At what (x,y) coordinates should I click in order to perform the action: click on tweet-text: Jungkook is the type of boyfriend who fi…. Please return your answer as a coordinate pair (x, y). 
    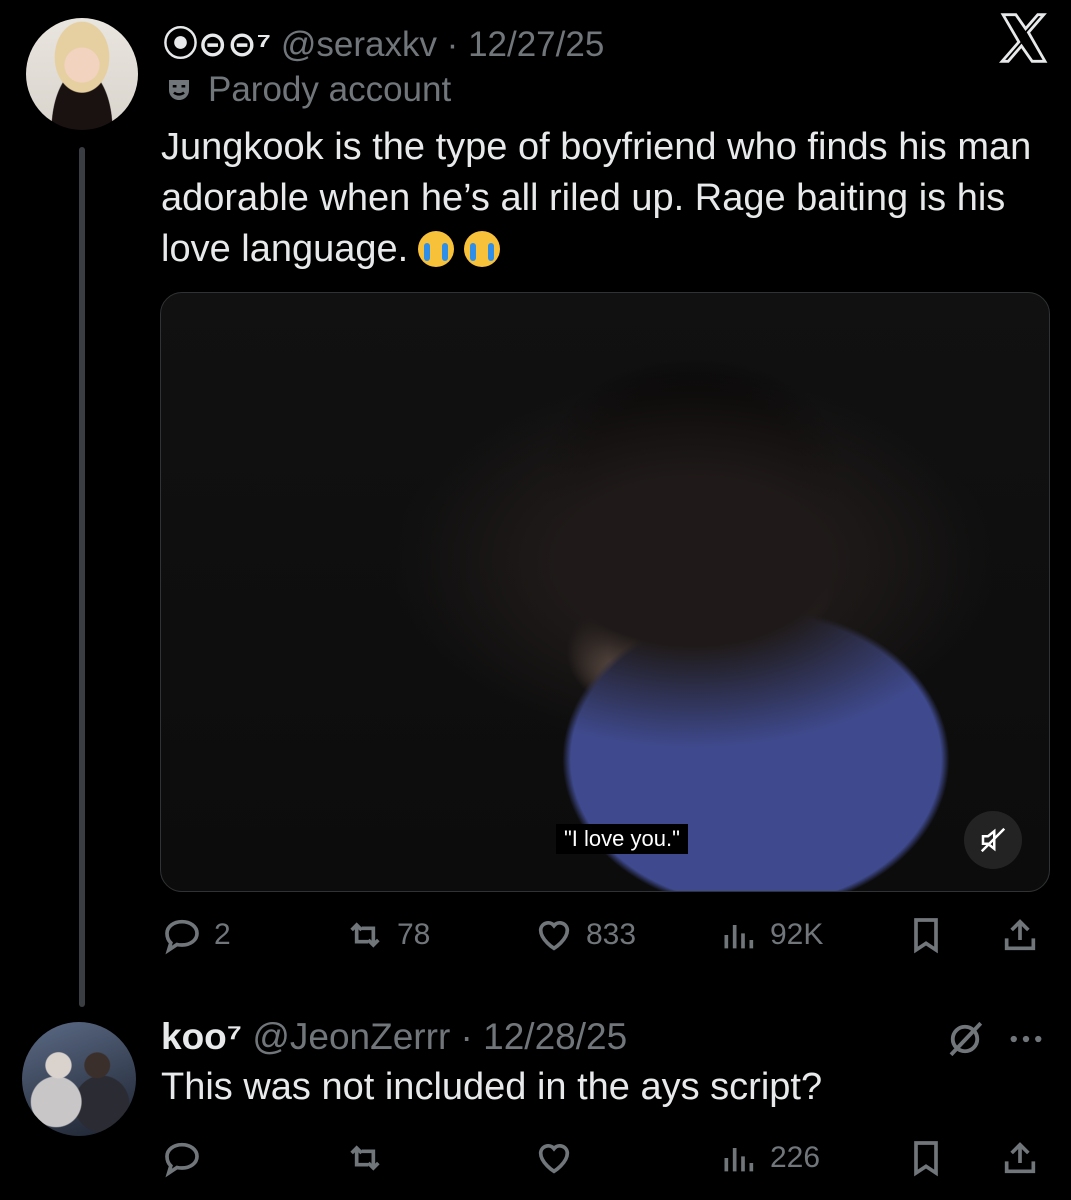
    Looking at the image, I should click on (596, 198).